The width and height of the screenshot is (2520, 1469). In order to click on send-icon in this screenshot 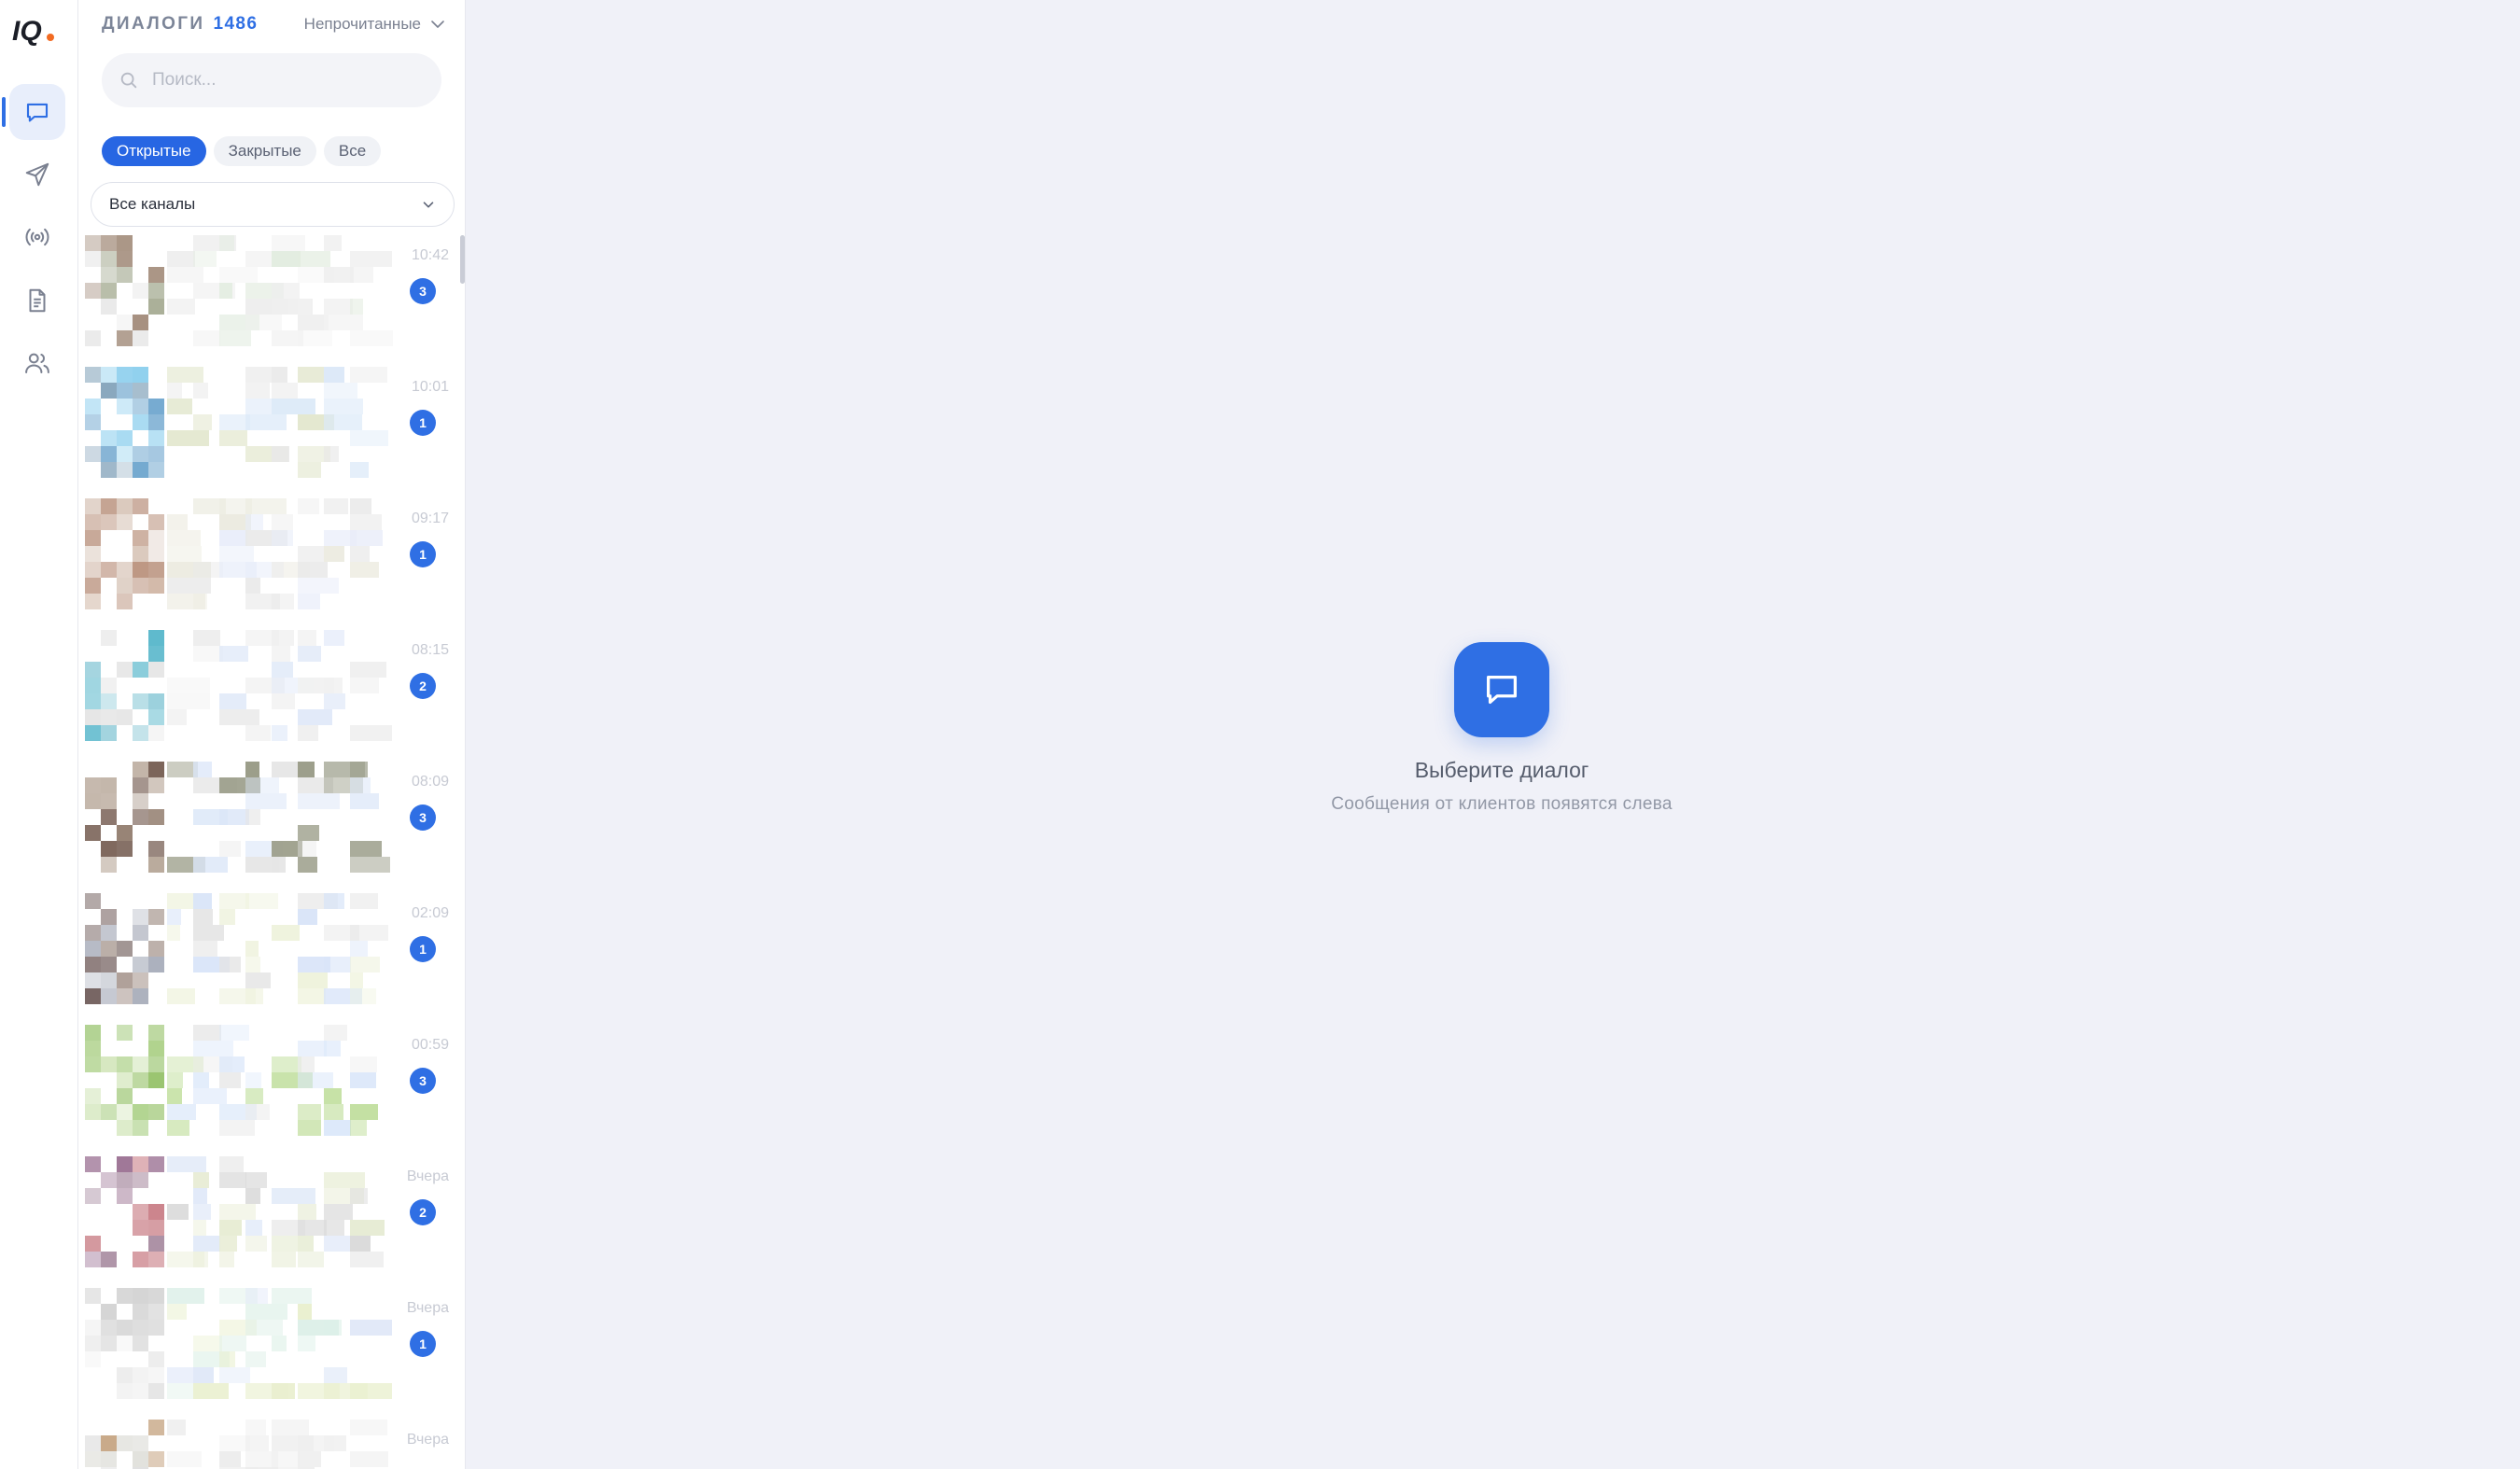, I will do `click(37, 174)`.